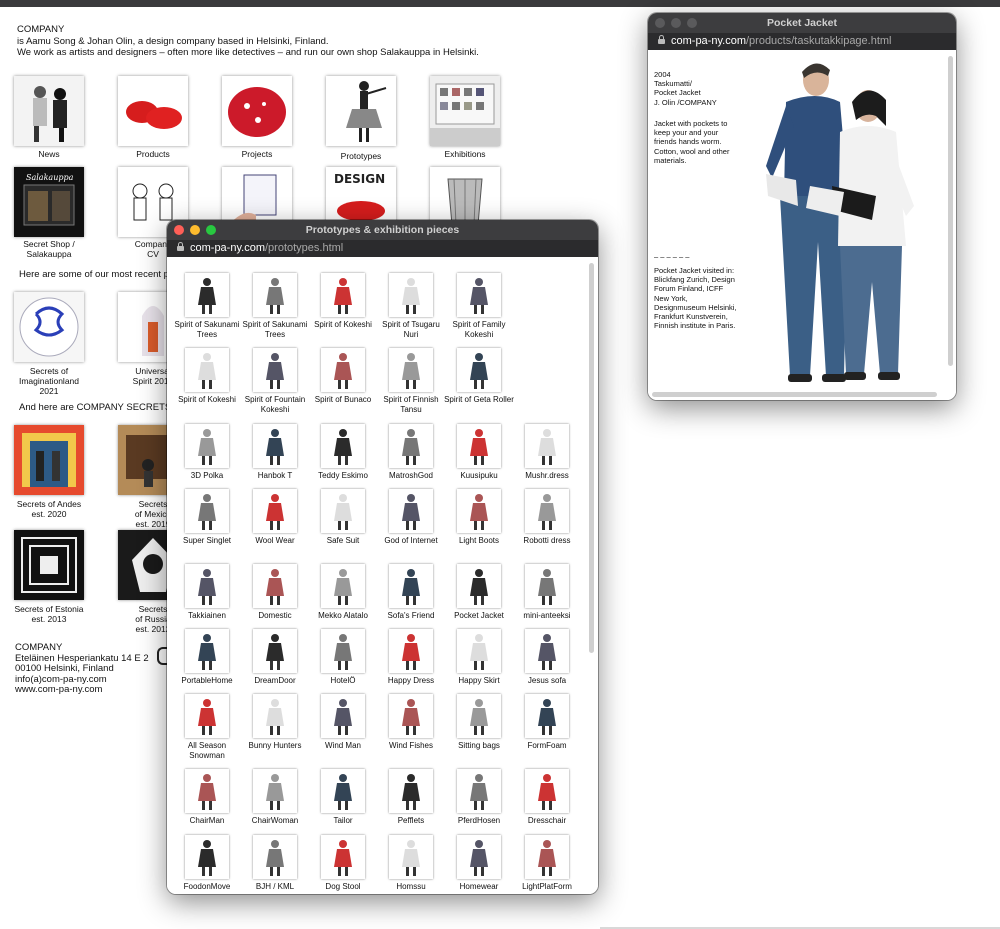 Image resolution: width=1000 pixels, height=929 pixels. Describe the element at coordinates (479, 400) in the screenshot. I see `prototype-label: Spirit of Geta Roller` at that location.